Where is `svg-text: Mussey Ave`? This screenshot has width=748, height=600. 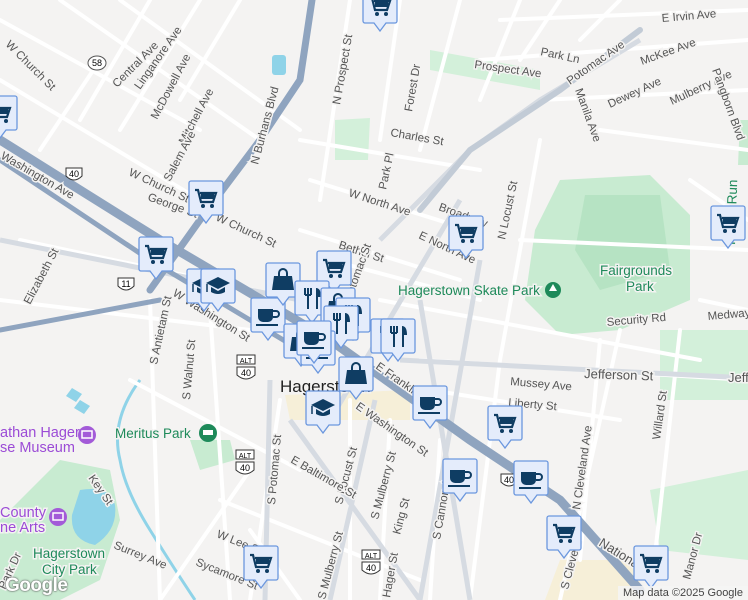 svg-text: Mussey Ave is located at coordinates (541, 384).